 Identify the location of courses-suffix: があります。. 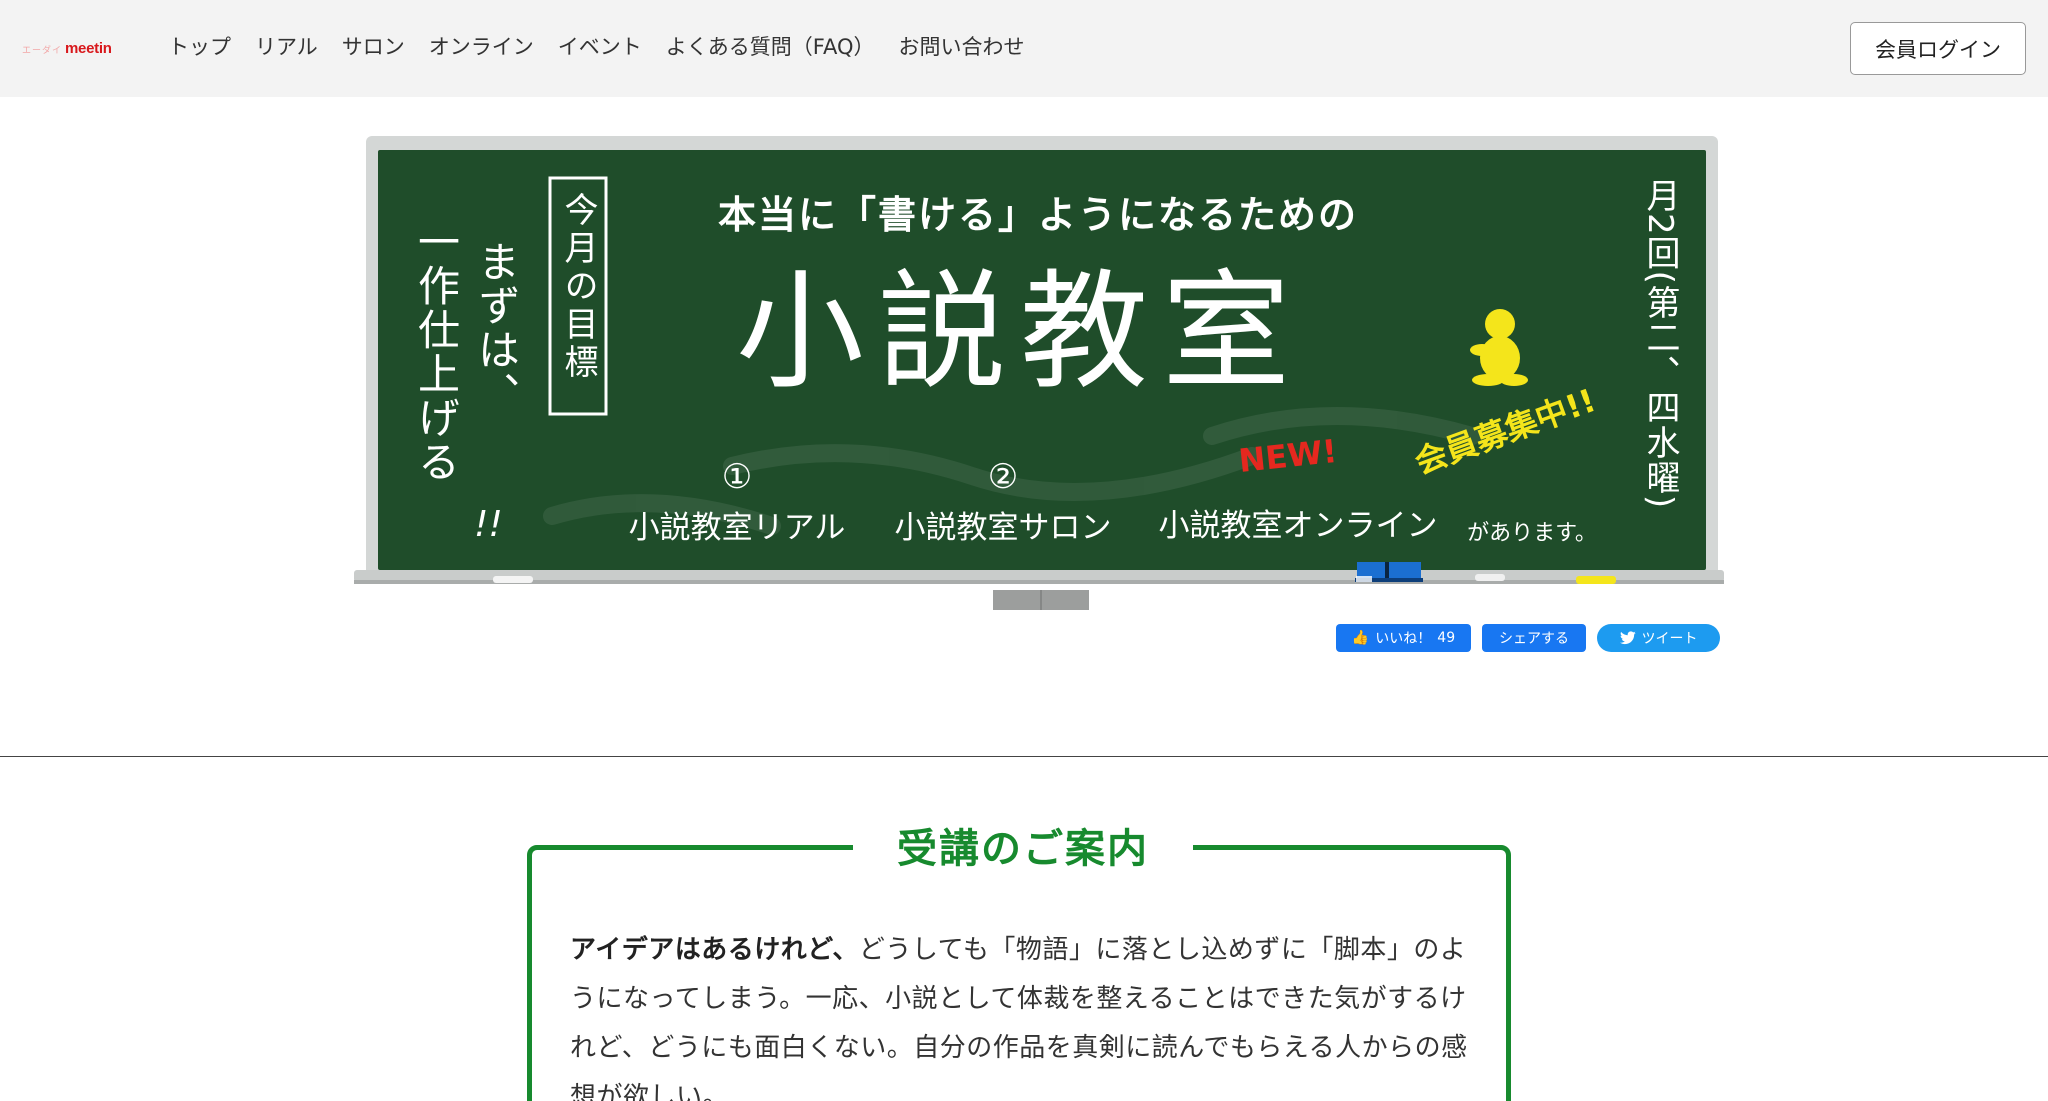
(1532, 533).